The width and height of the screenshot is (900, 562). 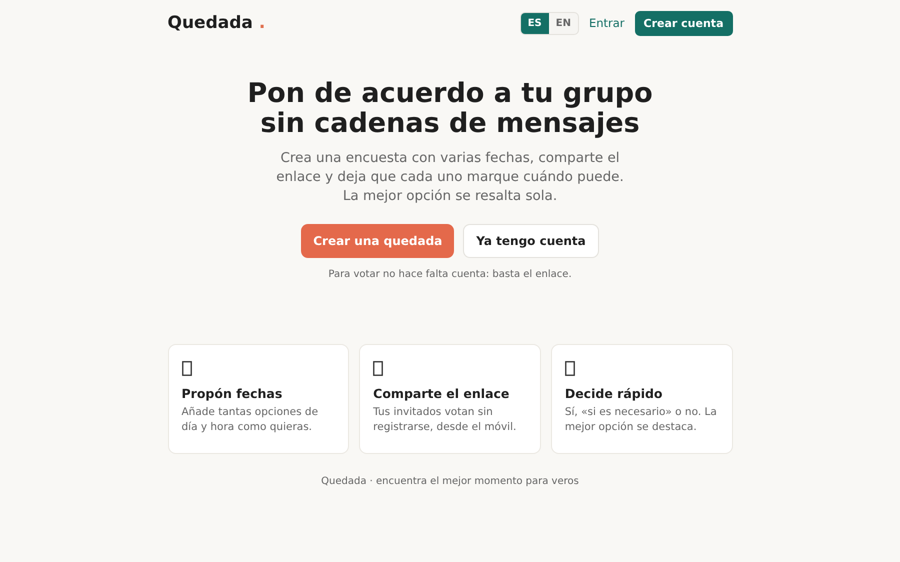 What do you see at coordinates (377, 241) in the screenshot?
I see `create-button: Crear una quedada` at bounding box center [377, 241].